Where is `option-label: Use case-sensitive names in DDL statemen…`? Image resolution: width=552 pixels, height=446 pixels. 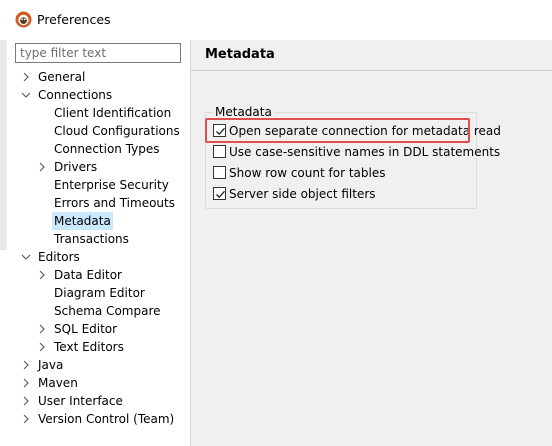
option-label: Use case-sensitive names in DDL statemen… is located at coordinates (365, 152).